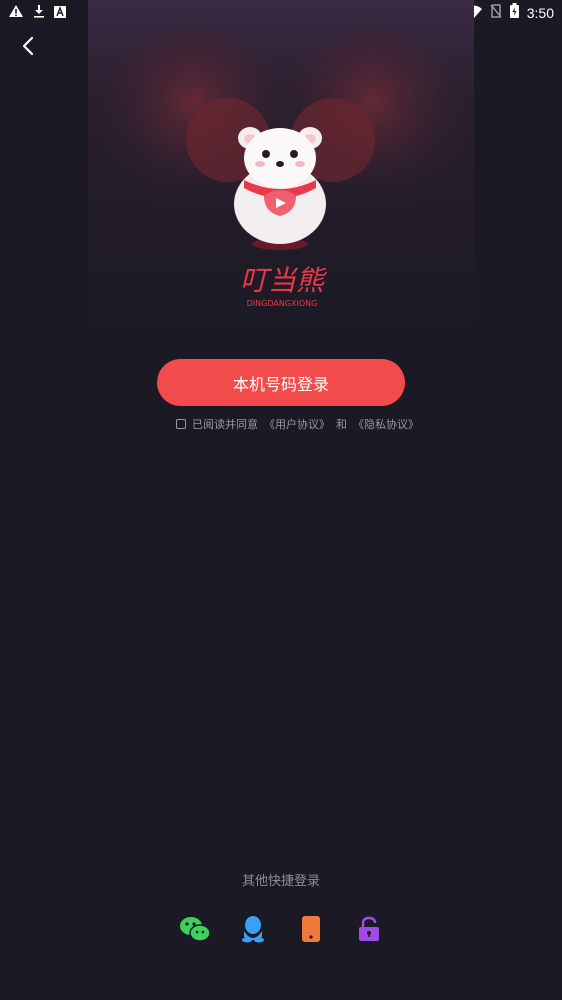 The width and height of the screenshot is (562, 1000). I want to click on wechat-login-button, so click(195, 929).